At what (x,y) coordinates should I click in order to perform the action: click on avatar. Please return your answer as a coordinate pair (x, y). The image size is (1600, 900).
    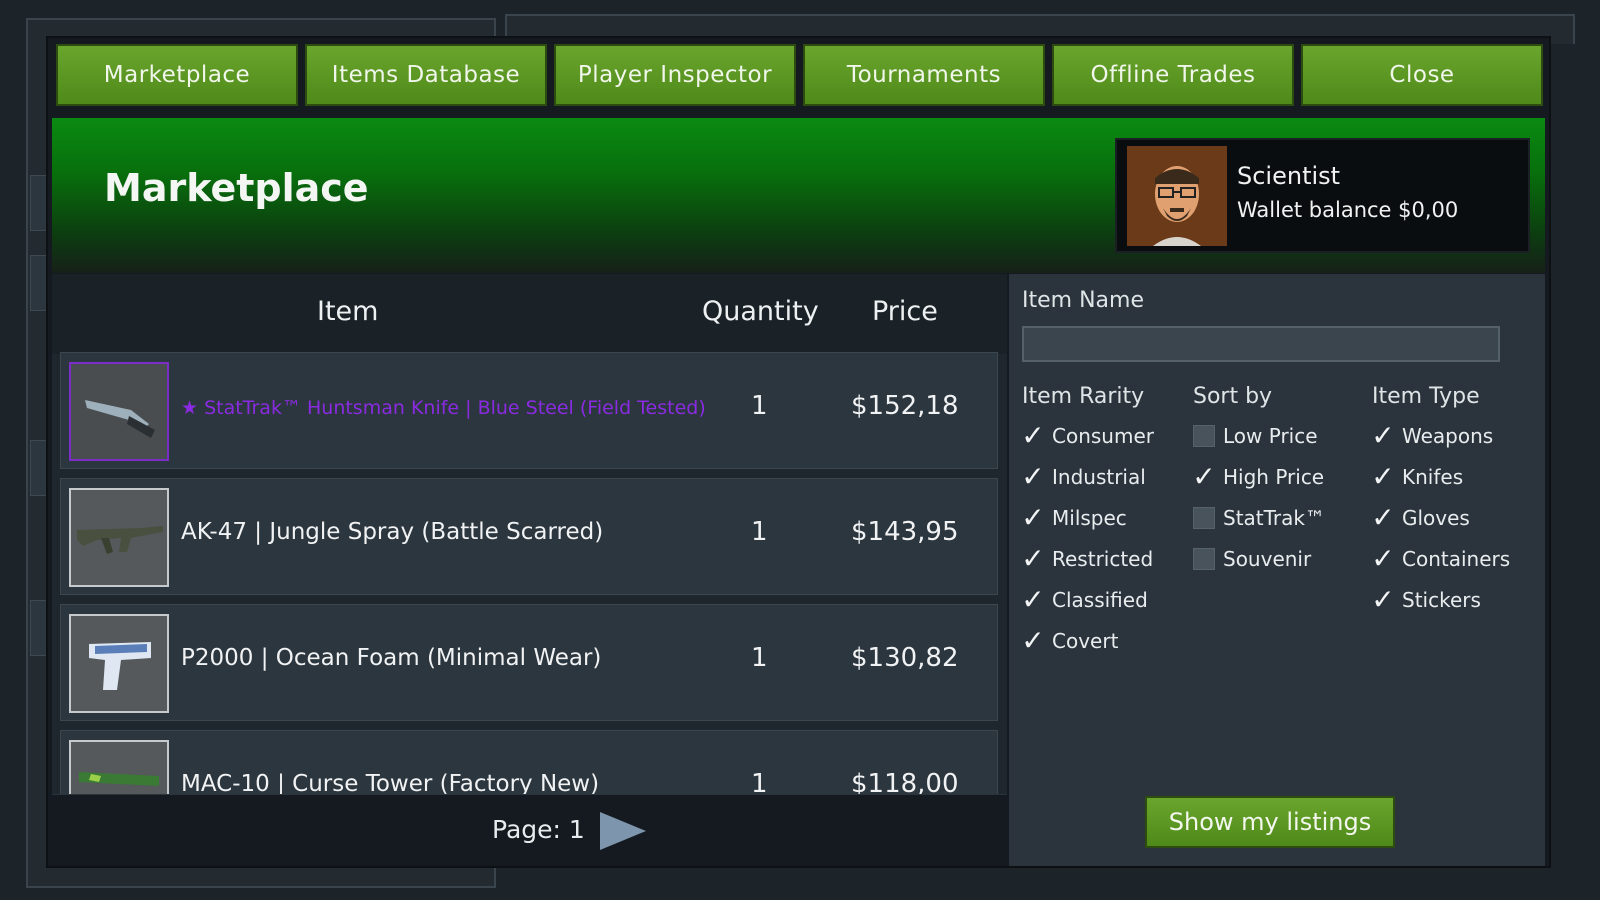
    Looking at the image, I should click on (1177, 196).